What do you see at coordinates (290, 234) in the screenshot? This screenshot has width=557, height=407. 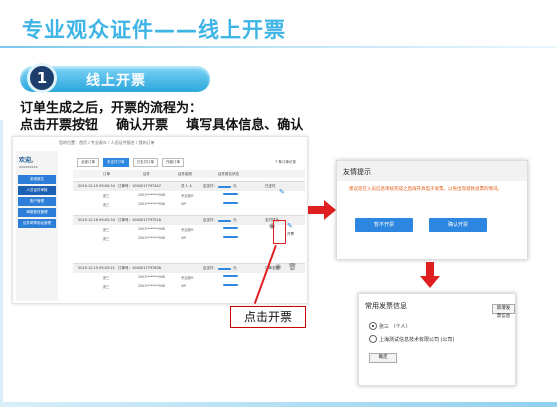 I see `invoice-label: 开票` at bounding box center [290, 234].